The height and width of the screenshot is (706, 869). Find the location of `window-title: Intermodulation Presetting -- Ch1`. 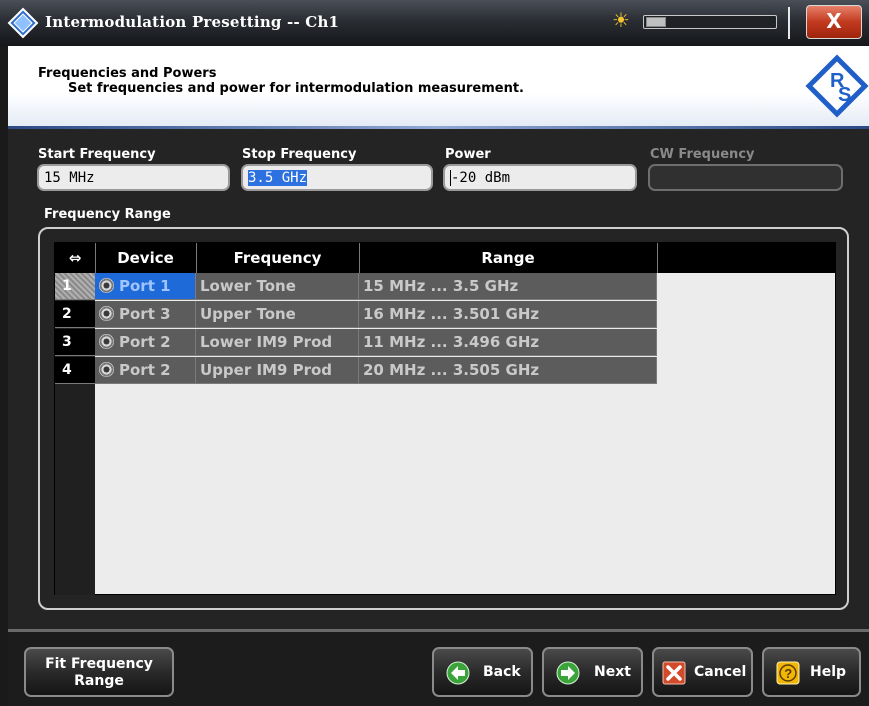

window-title: Intermodulation Presetting -- Ch1 is located at coordinates (192, 22).